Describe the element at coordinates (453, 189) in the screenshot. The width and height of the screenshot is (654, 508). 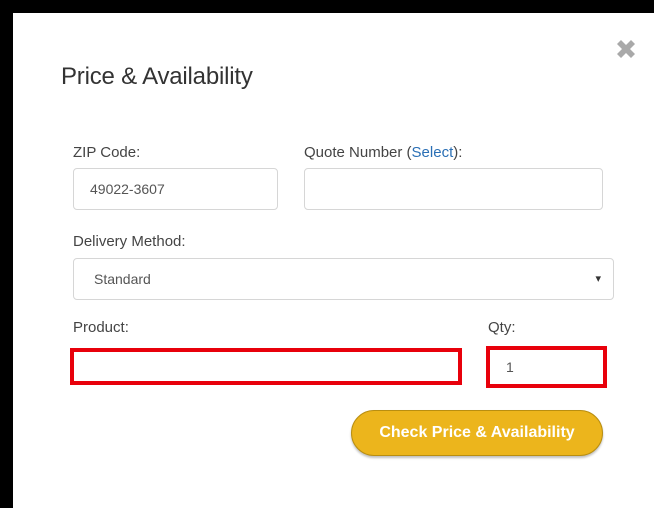
I see `quote-number-input` at that location.